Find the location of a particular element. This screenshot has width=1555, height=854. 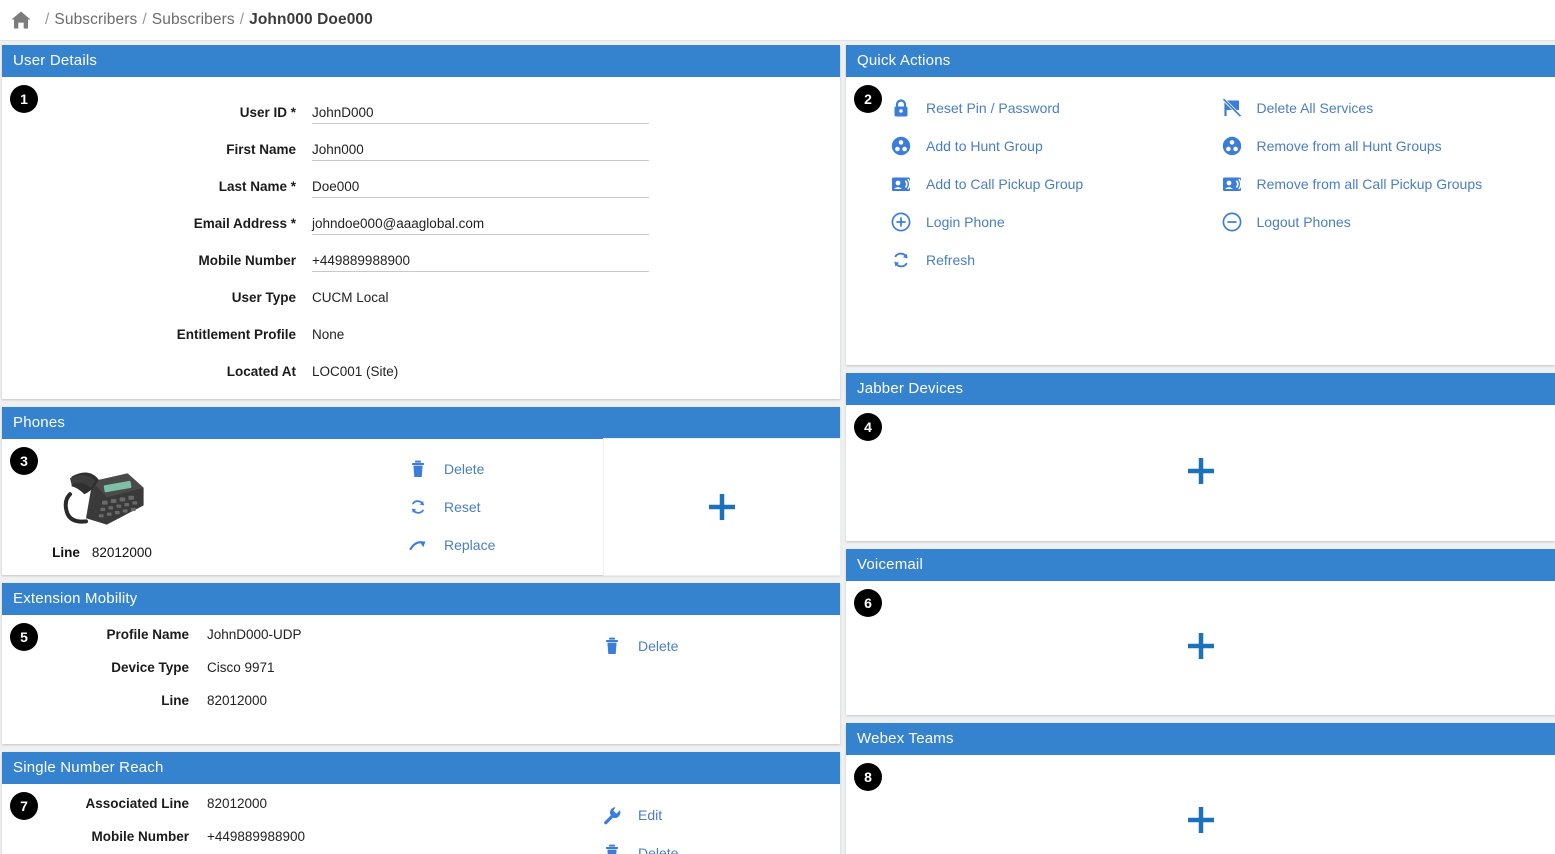

add-jabber-device-button is located at coordinates (1201, 473).